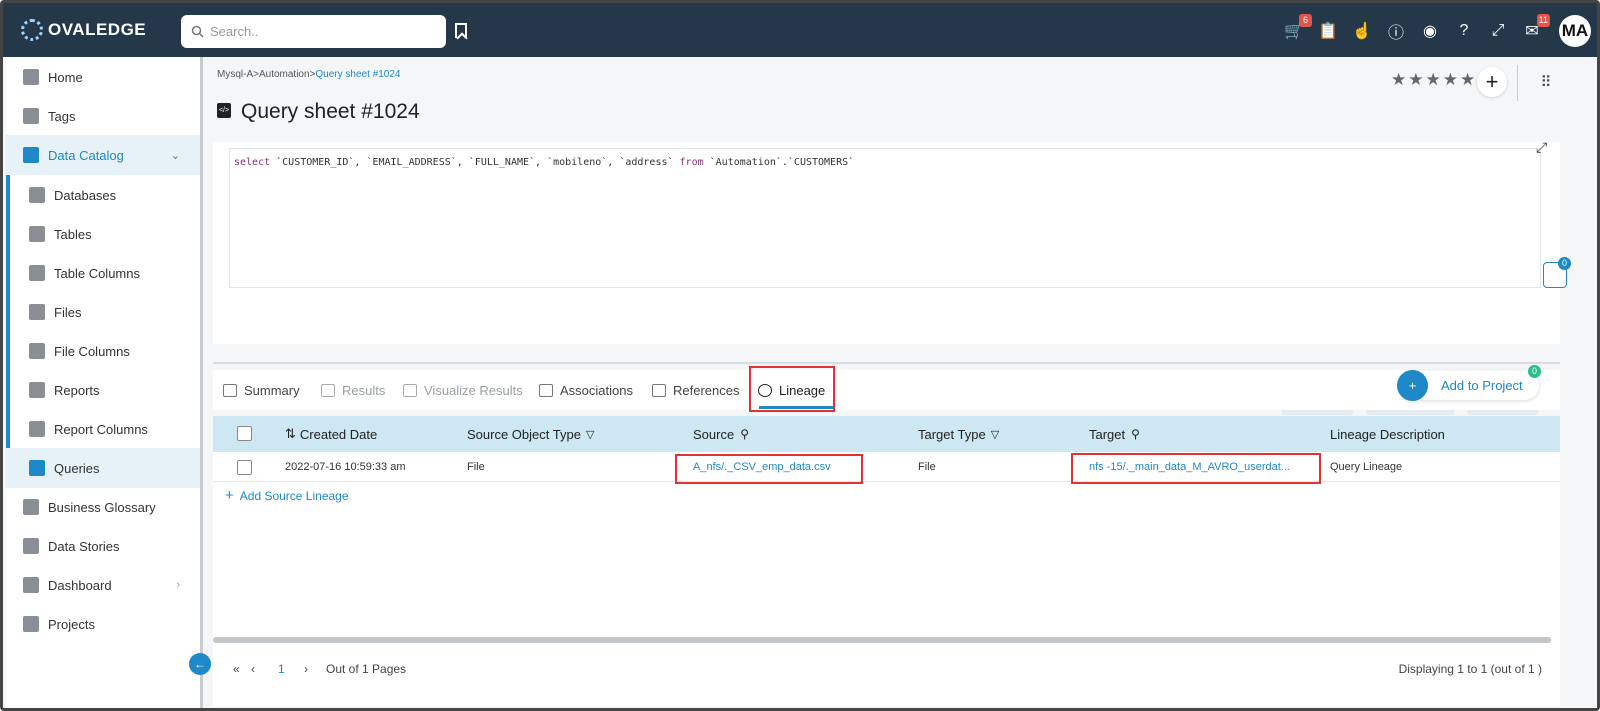 This screenshot has height=711, width=1600. What do you see at coordinates (31, 155) in the screenshot?
I see `catalog-icon` at bounding box center [31, 155].